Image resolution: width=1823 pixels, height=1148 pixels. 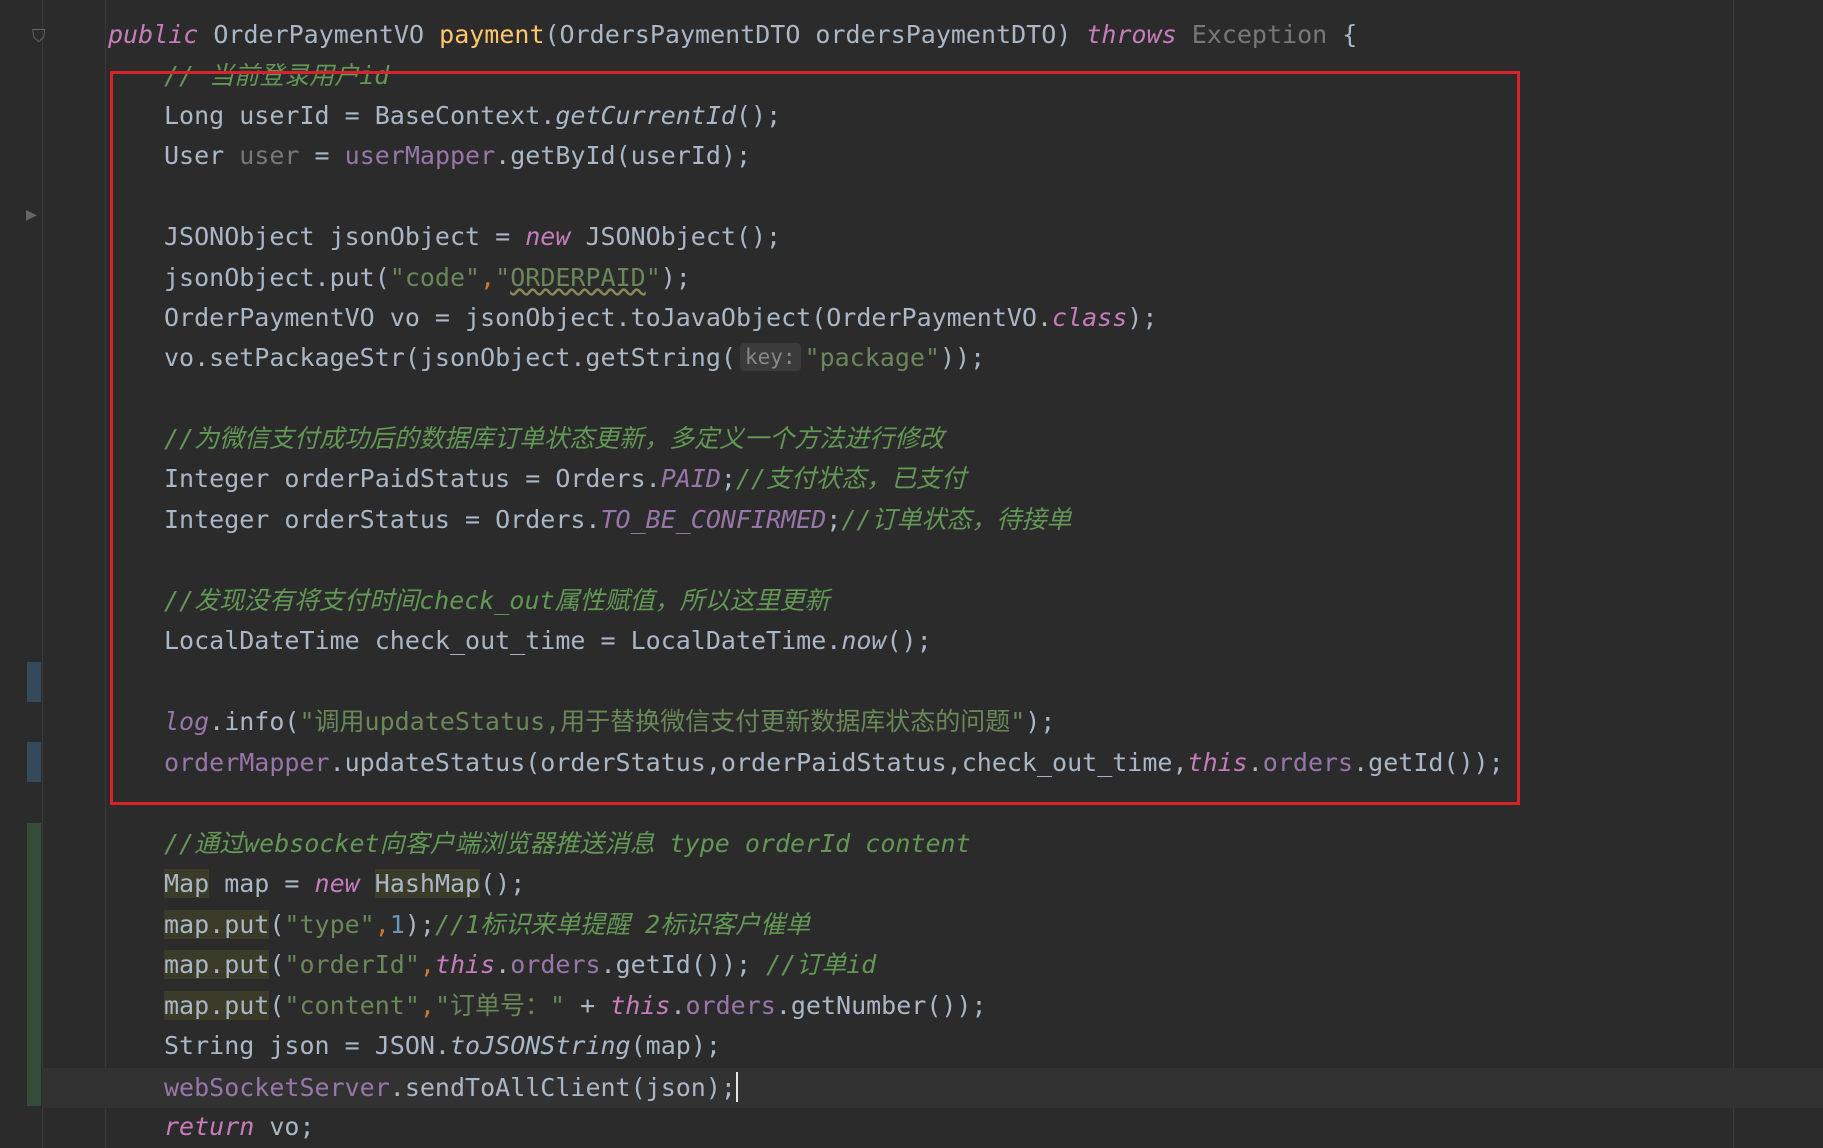 What do you see at coordinates (821, 964) in the screenshot?
I see `inline-comment: //订单id` at bounding box center [821, 964].